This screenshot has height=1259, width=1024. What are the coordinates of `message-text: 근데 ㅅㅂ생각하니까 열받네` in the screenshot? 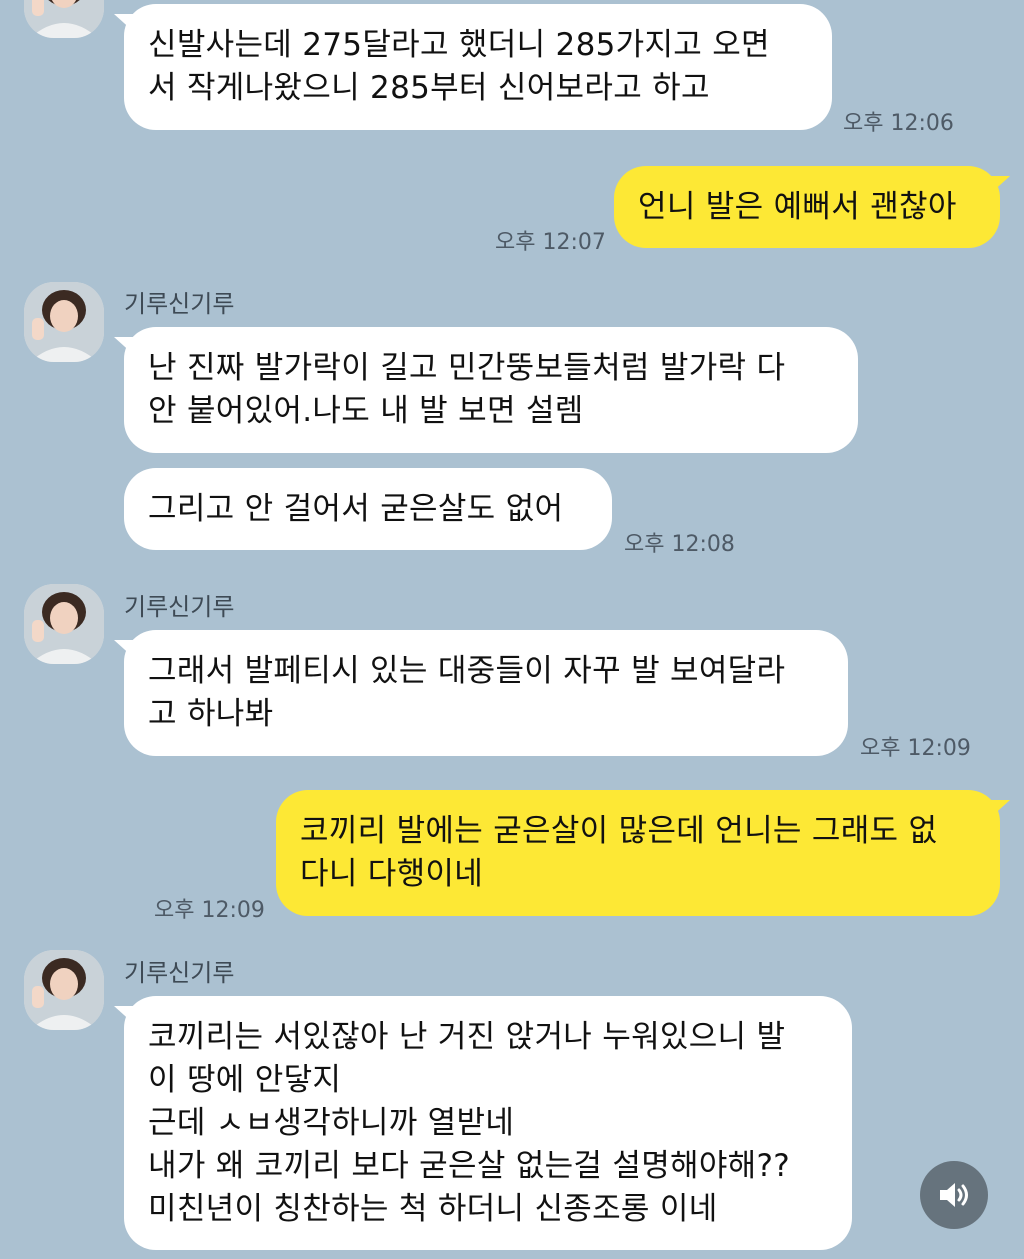 It's located at (331, 1122).